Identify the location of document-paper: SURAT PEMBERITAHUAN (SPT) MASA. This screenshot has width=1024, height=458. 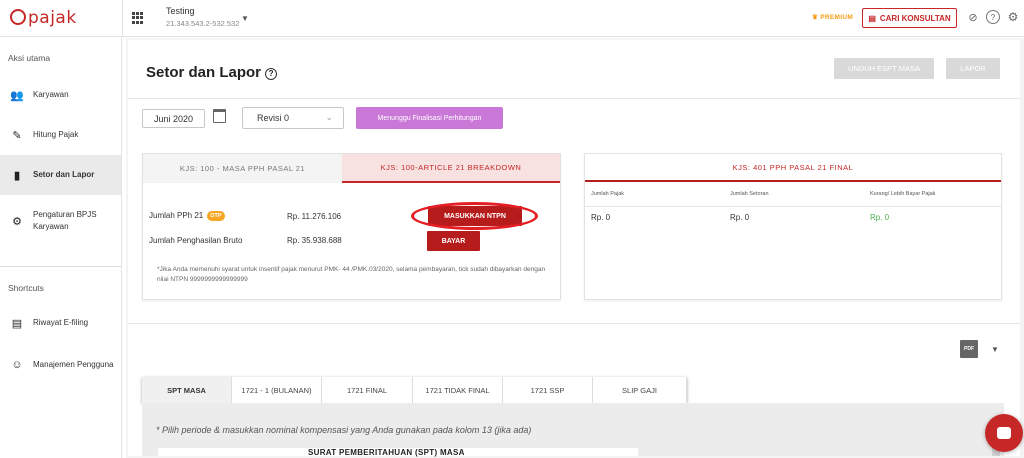
(398, 452).